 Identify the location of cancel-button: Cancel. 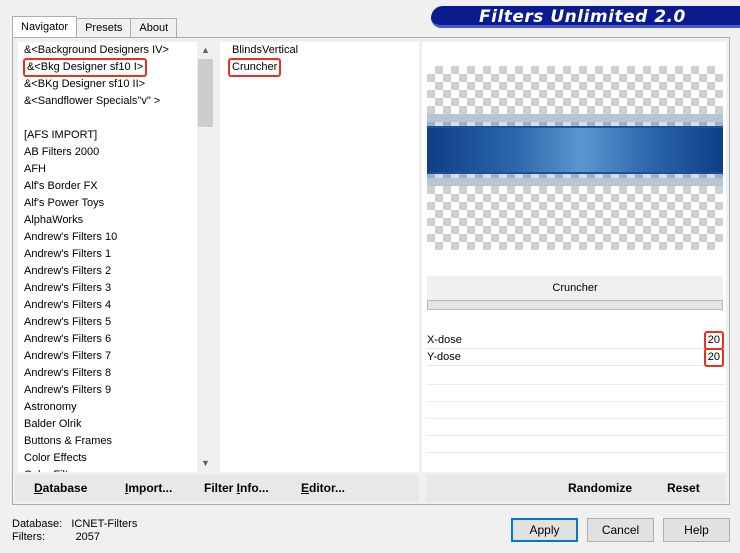
(620, 530).